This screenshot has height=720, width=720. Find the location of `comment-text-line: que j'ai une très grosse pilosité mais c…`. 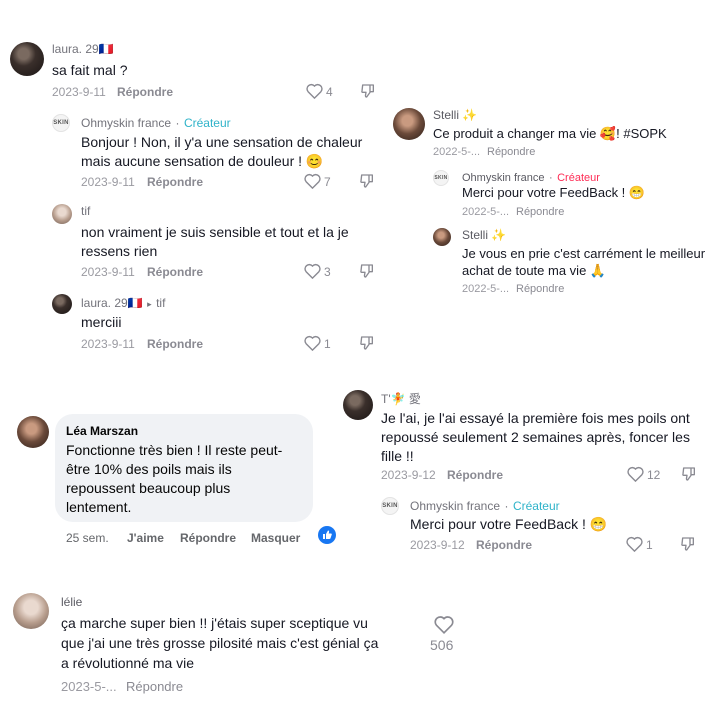

comment-text-line: que j'ai une très grosse pilosité mais c… is located at coordinates (220, 643).